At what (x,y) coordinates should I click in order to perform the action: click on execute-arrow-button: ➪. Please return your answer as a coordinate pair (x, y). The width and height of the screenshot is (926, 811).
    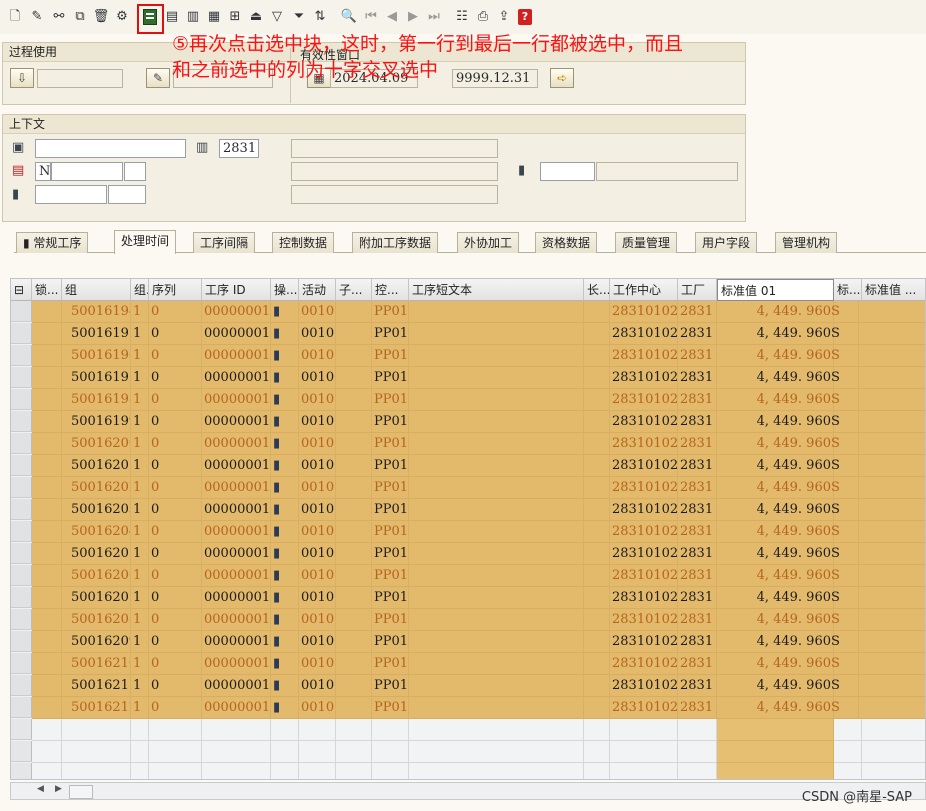
    Looking at the image, I should click on (562, 78).